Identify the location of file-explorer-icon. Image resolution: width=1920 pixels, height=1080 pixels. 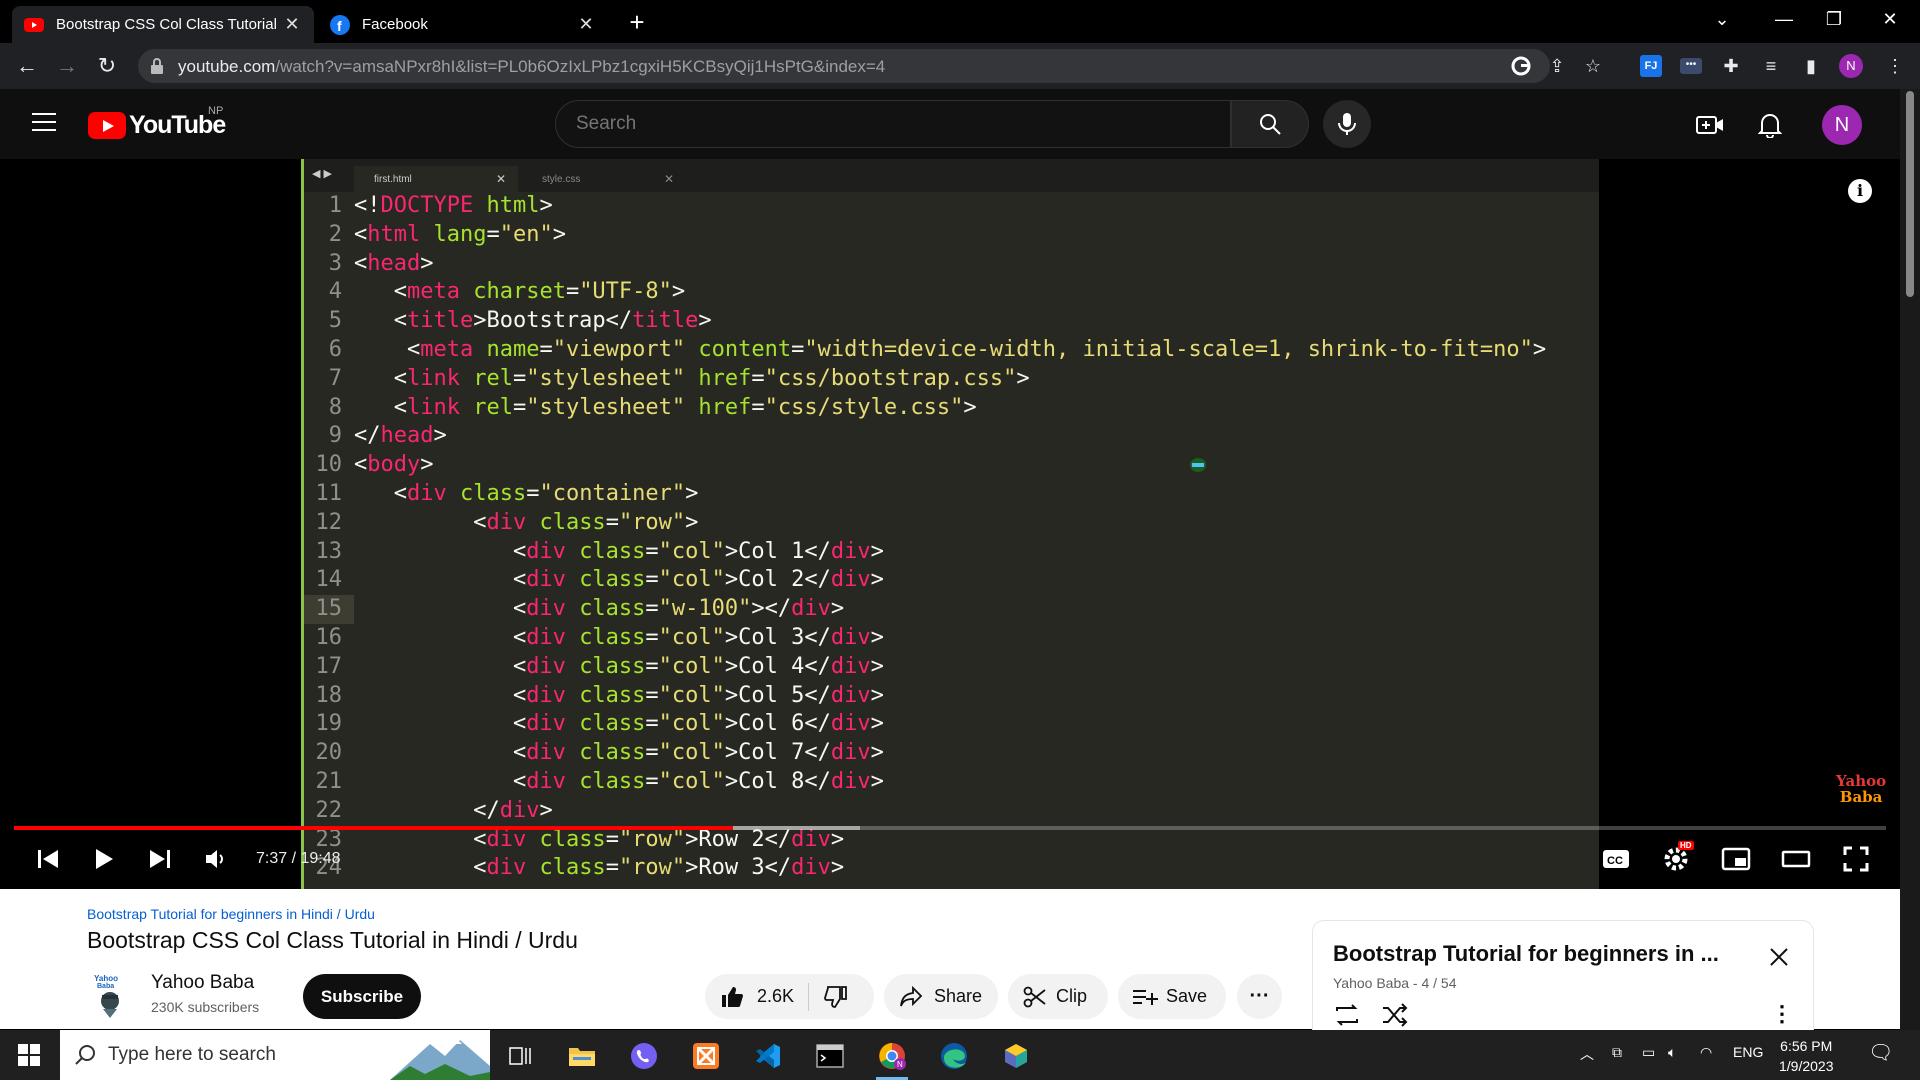
(582, 1056).